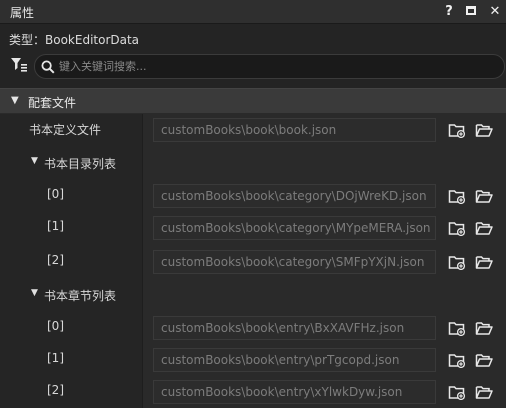 The width and height of the screenshot is (506, 408). What do you see at coordinates (294, 130) in the screenshot?
I see `path-field: customBooks\book\book.json` at bounding box center [294, 130].